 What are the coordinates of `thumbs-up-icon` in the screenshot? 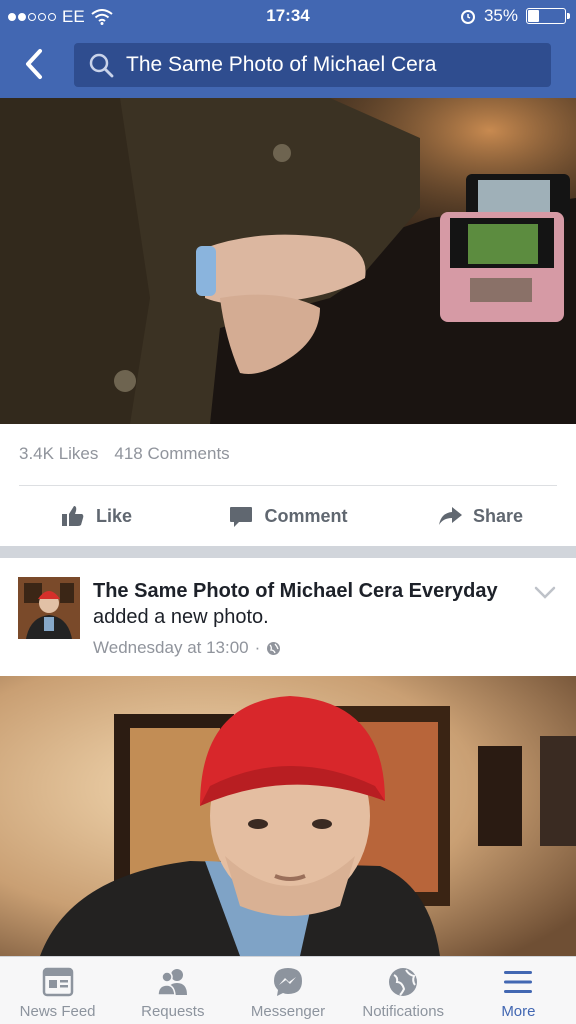 It's located at (72, 516).